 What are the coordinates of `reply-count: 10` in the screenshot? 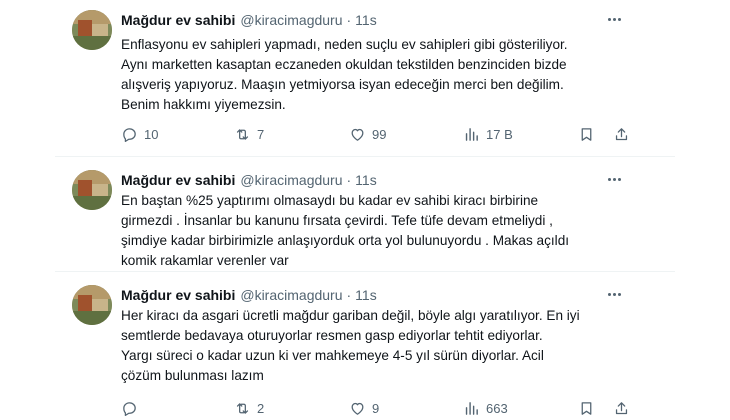 It's located at (151, 134).